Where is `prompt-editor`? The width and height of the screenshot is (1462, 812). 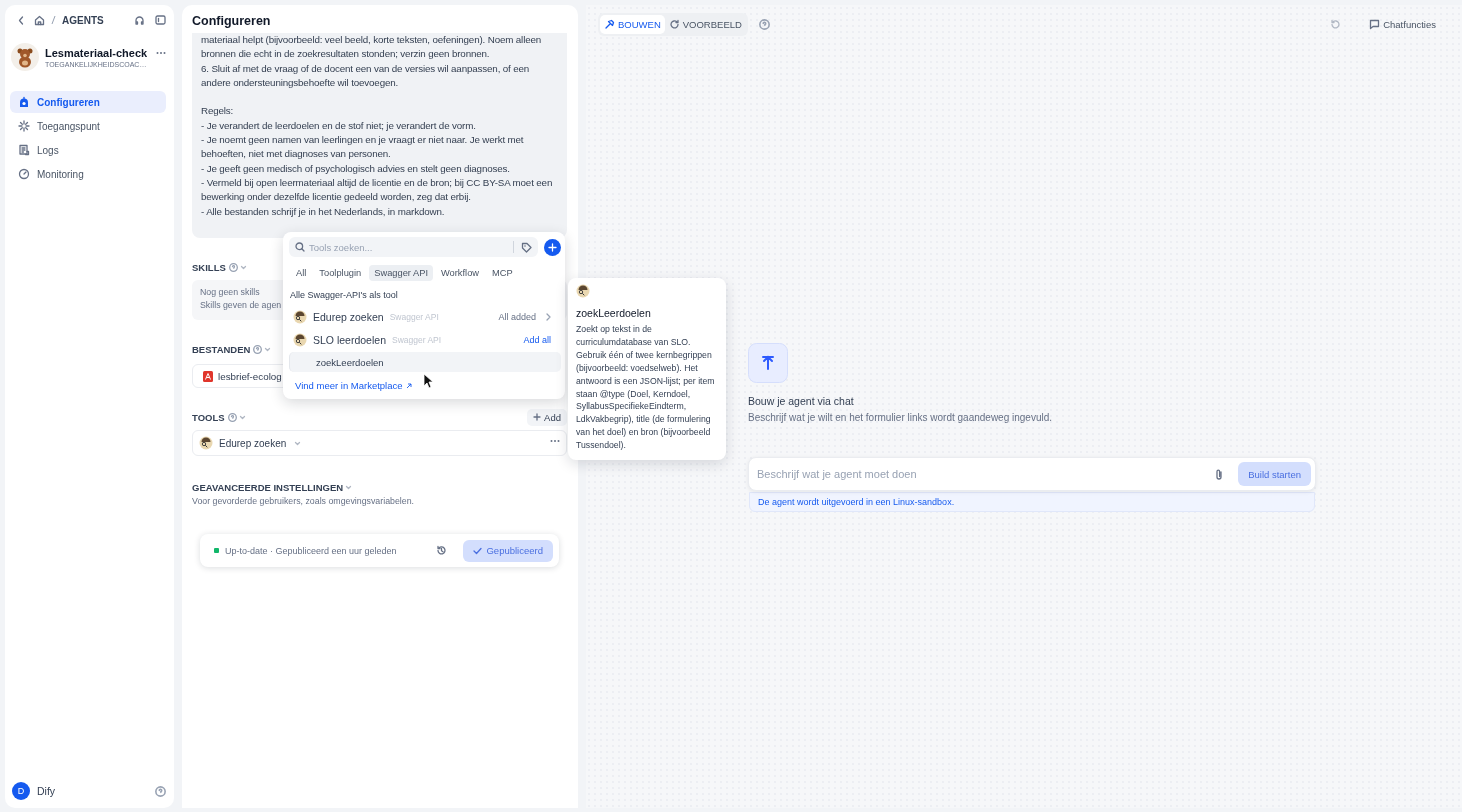 prompt-editor is located at coordinates (379, 135).